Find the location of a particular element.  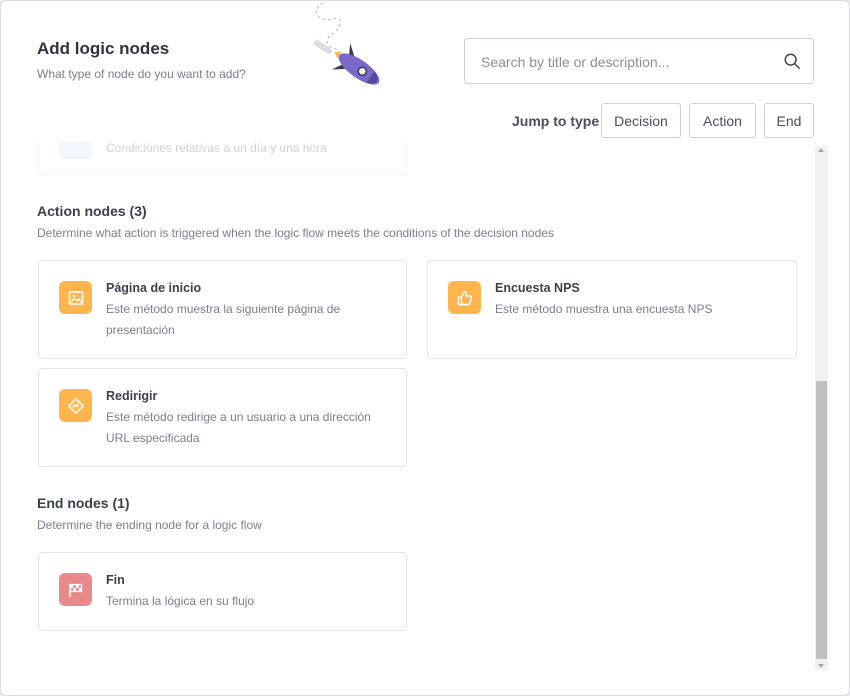

modal-title: Add logic nodes is located at coordinates (103, 48).